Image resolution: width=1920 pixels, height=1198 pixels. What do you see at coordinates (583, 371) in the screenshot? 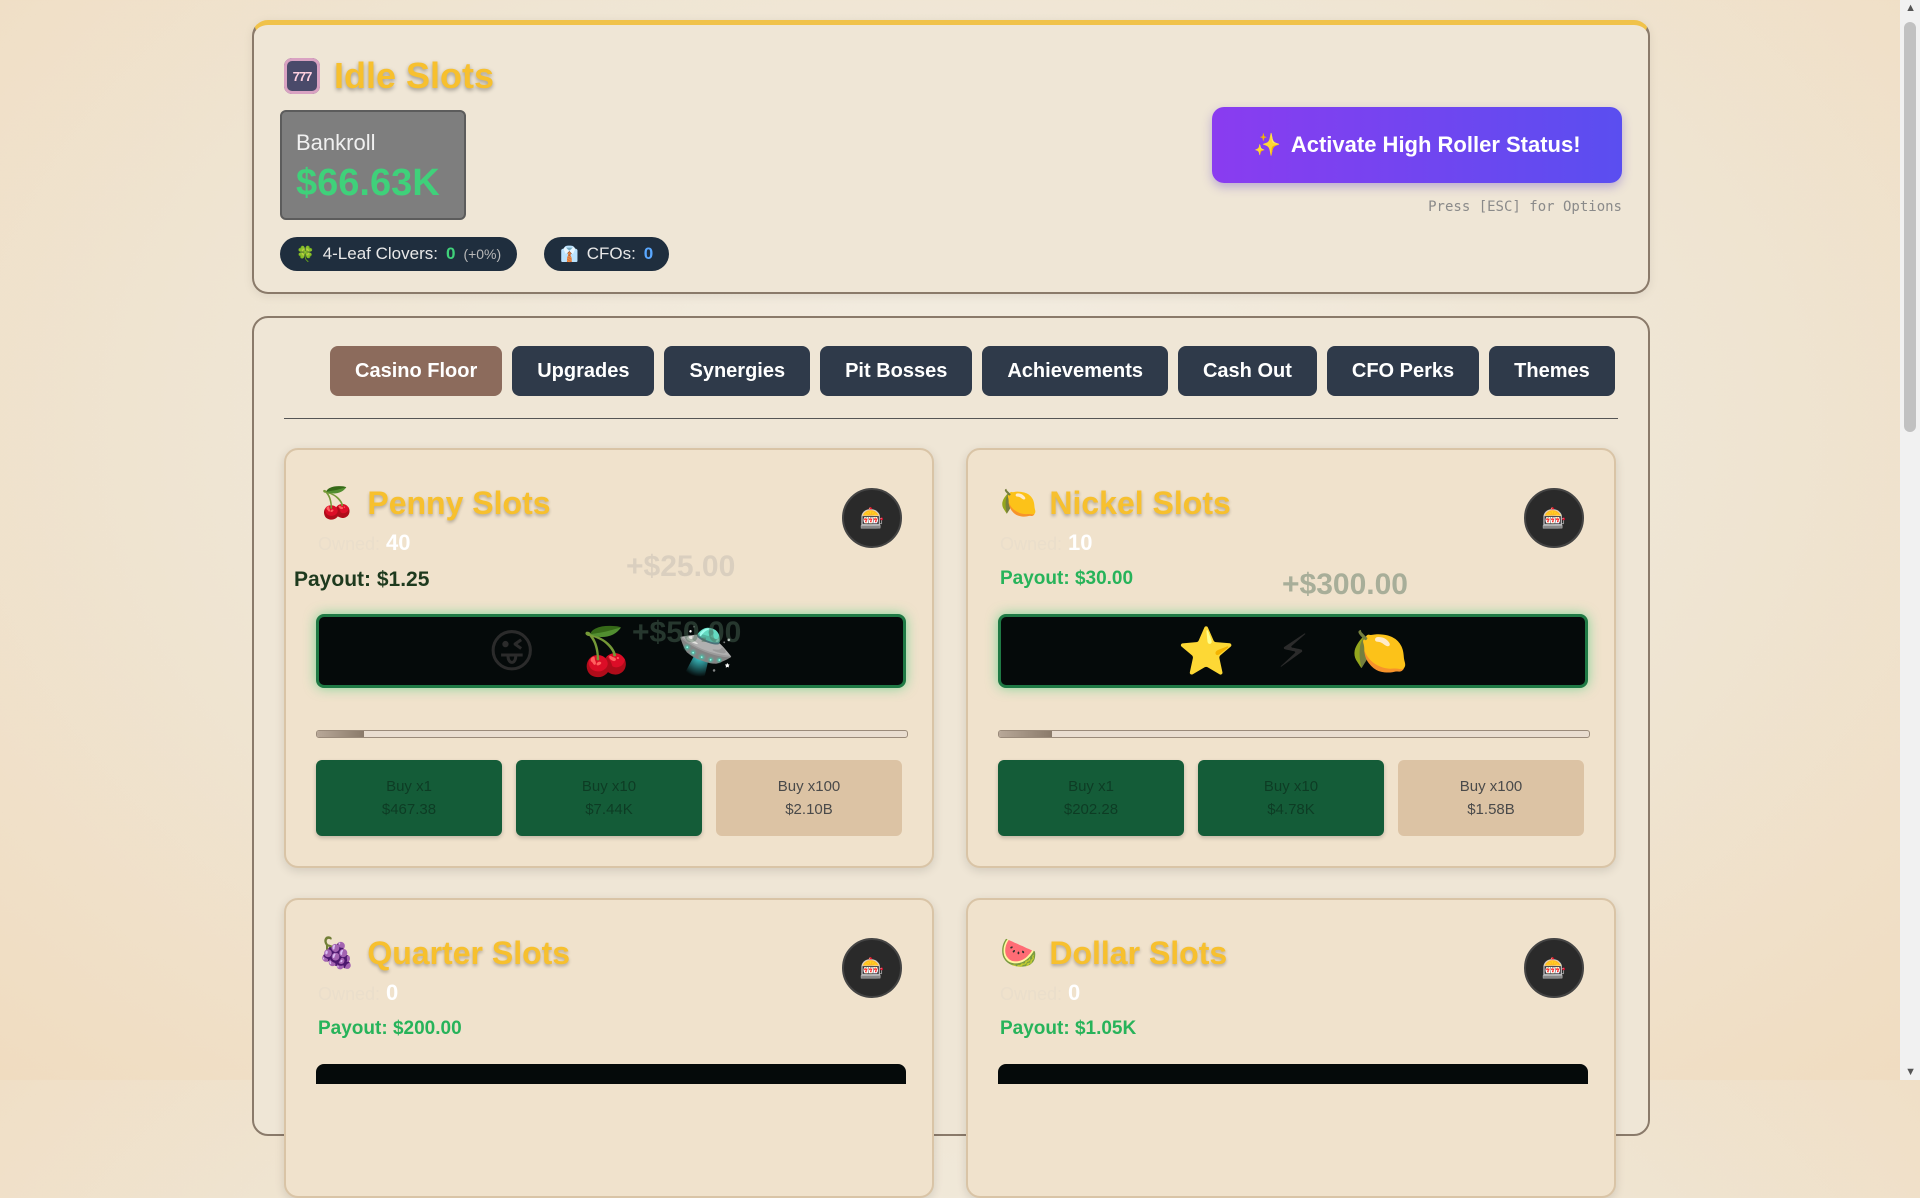
I see `tab-upgrades: Upgrades` at bounding box center [583, 371].